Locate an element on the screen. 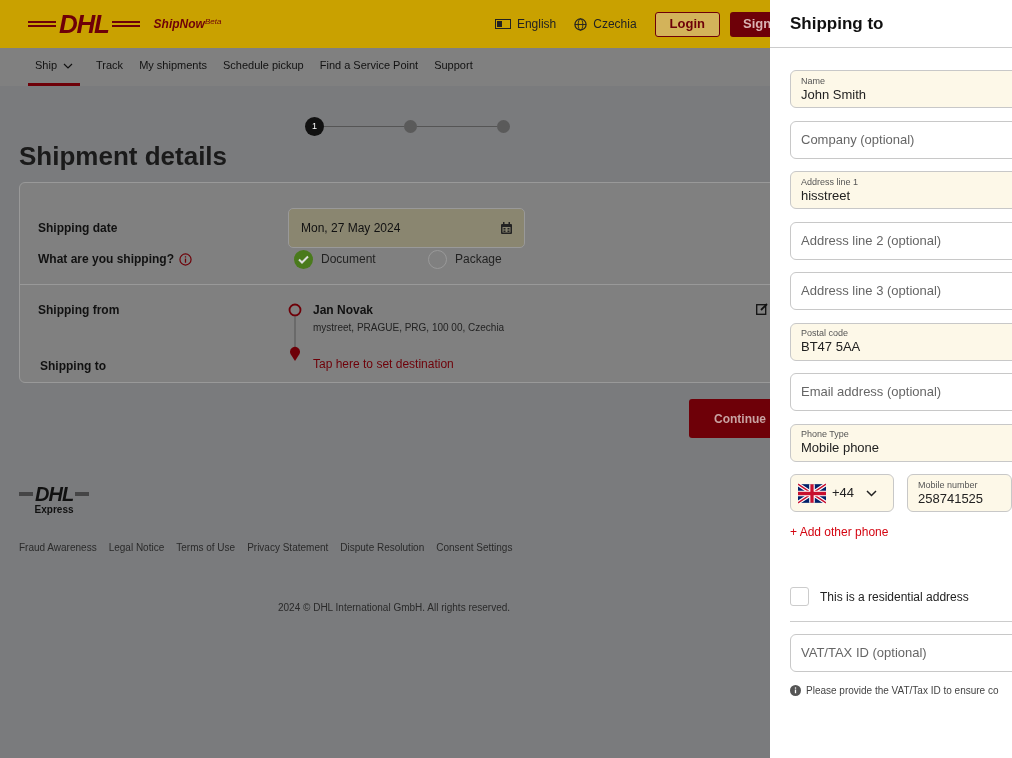 Image resolution: width=1012 pixels, height=758 pixels. text-field: VAT/TAX ID (optional) is located at coordinates (901, 653).